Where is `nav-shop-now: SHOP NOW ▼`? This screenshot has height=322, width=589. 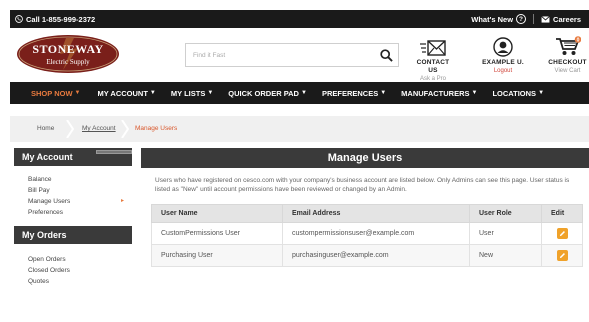
nav-shop-now: SHOP NOW ▼ is located at coordinates (56, 93).